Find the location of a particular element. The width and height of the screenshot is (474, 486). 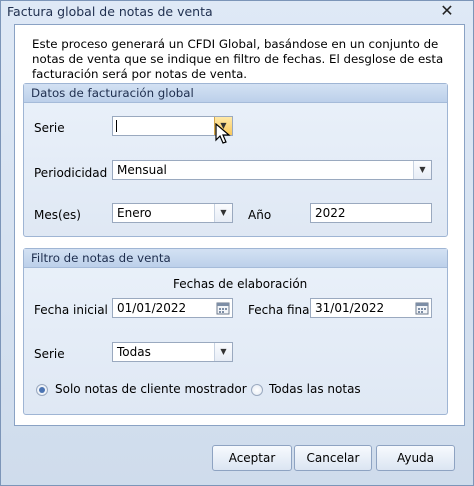

fecha-final-label: Fecha final is located at coordinates (280, 310).